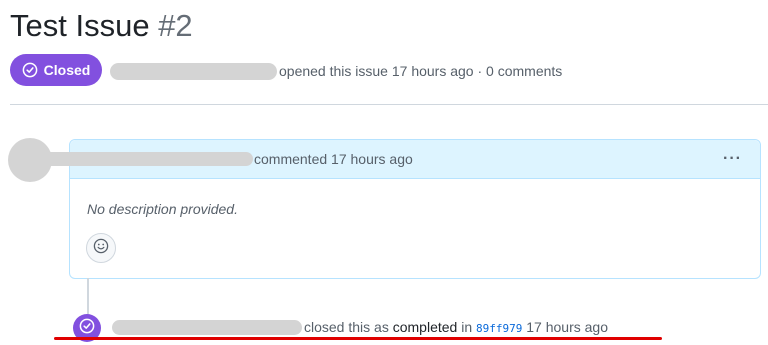 The width and height of the screenshot is (768, 345). I want to click on issue-title-text: Test Issue, so click(80, 25).